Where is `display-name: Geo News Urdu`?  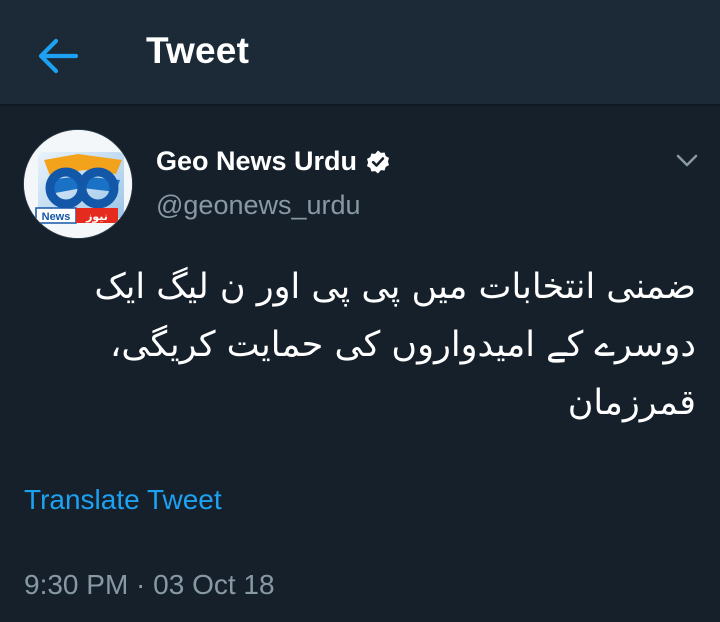
display-name: Geo News Urdu is located at coordinates (273, 161).